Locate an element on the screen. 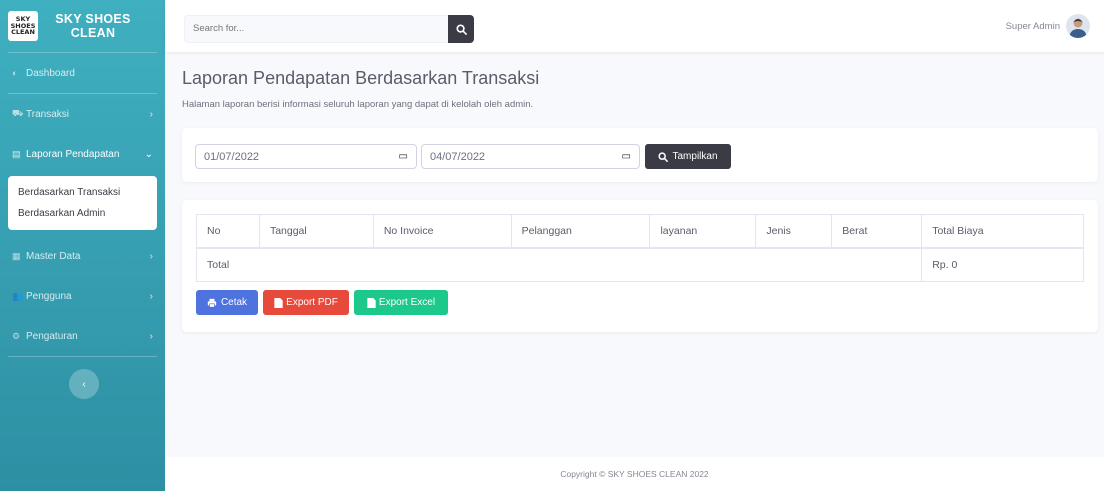 The image size is (1104, 491). dashboard-icon: ◐ is located at coordinates (15, 73).